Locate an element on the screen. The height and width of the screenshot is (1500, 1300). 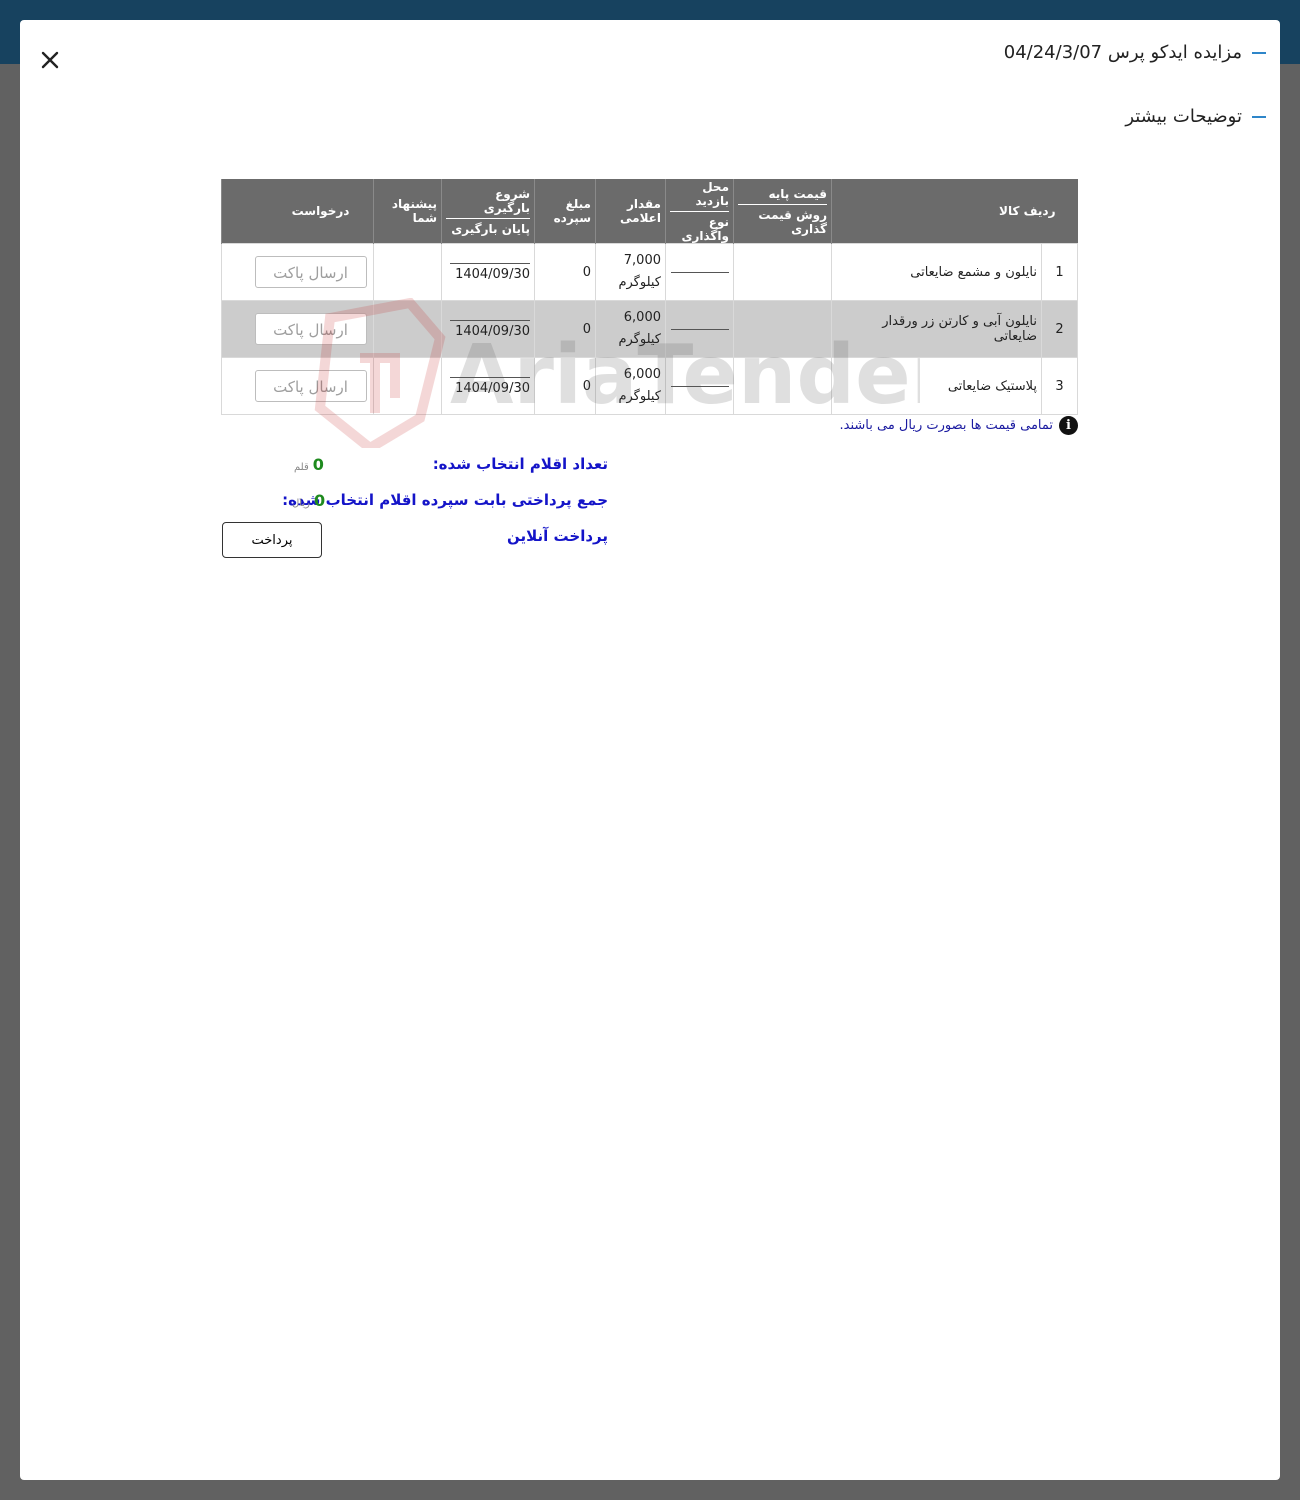
row-quantity: 7,000 کیلوگرم is located at coordinates (630, 272).